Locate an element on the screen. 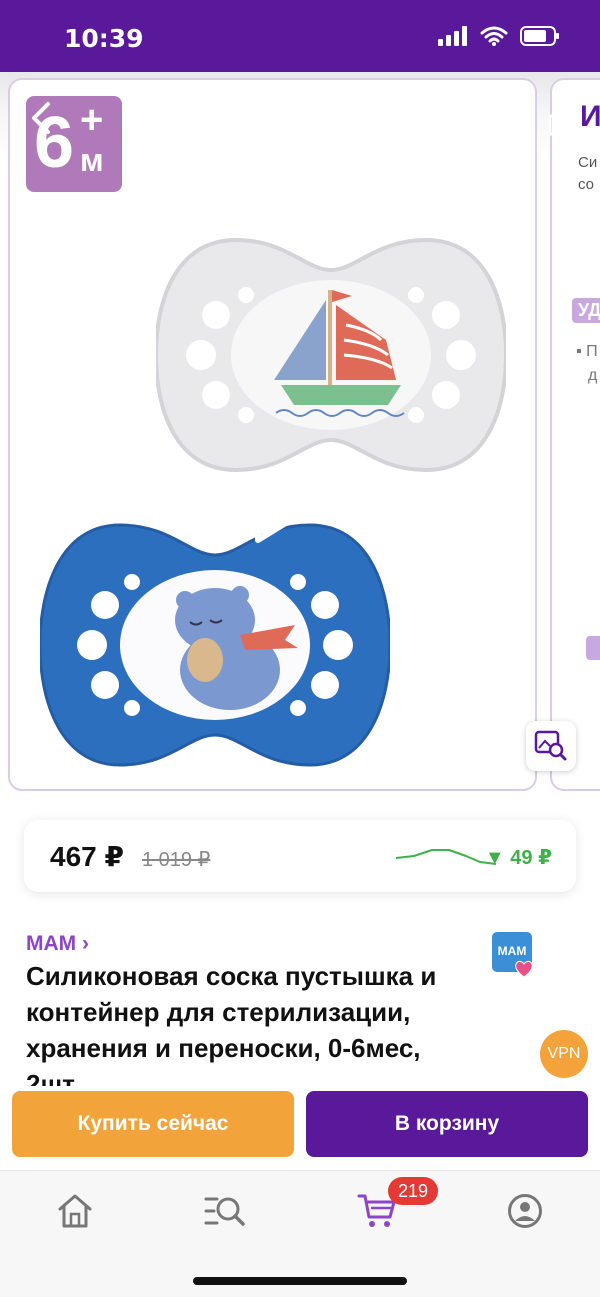 The image size is (600, 1297). current-price: 467 ₽ is located at coordinates (87, 856).